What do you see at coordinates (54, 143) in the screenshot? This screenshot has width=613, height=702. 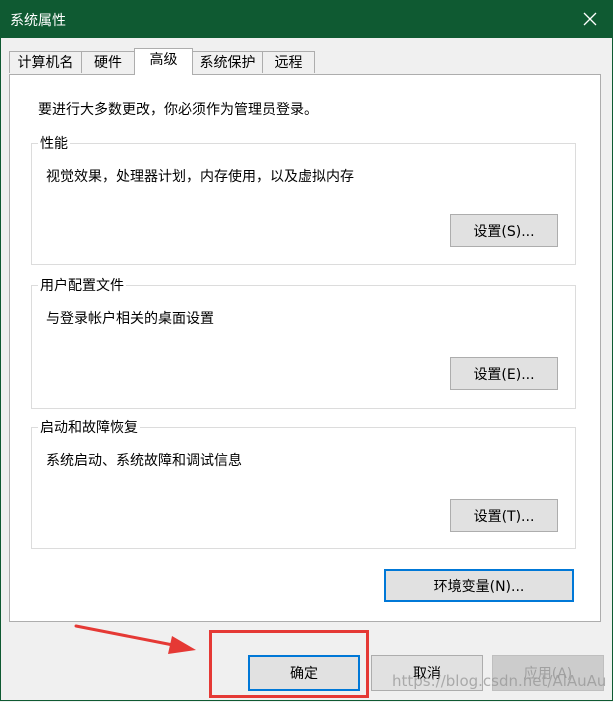 I see `performance-title: 性能` at bounding box center [54, 143].